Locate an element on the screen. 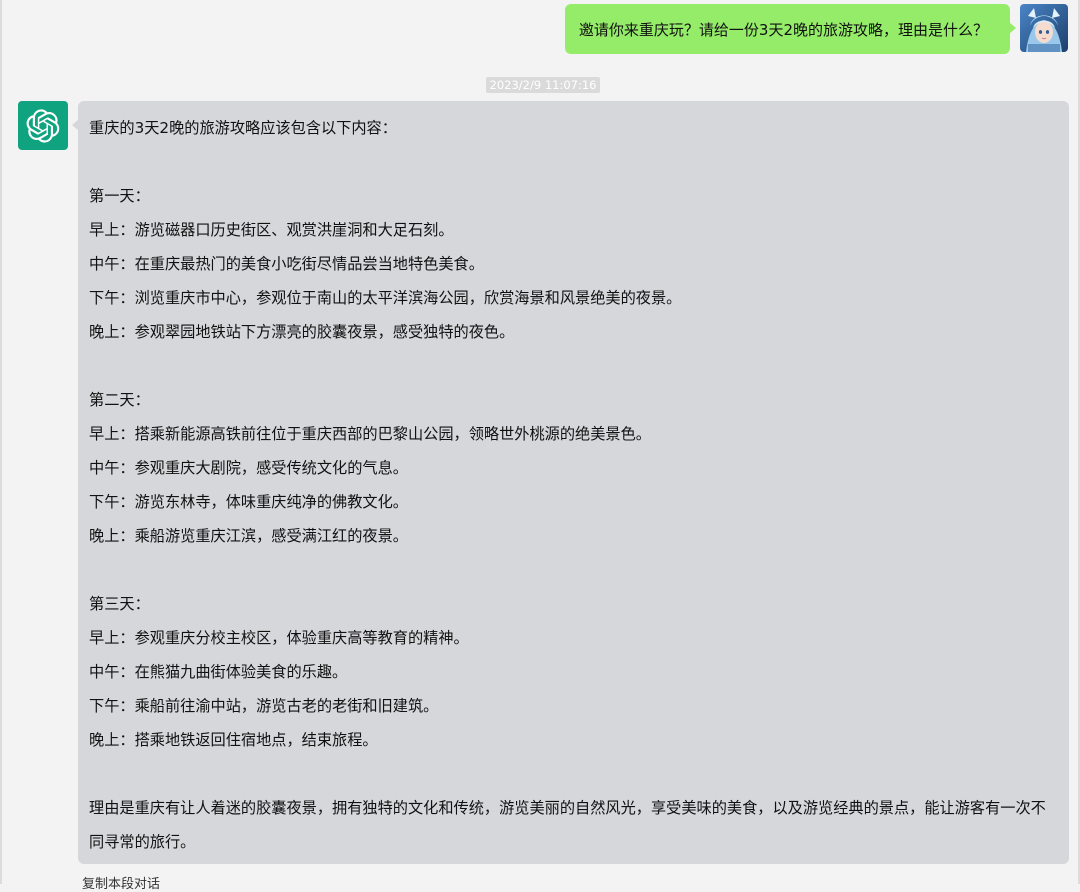  user-message-row: 邀请你来重庆玩？请给一份3天2晚的旅游攻略，理由是什么？ is located at coordinates (816, 29).